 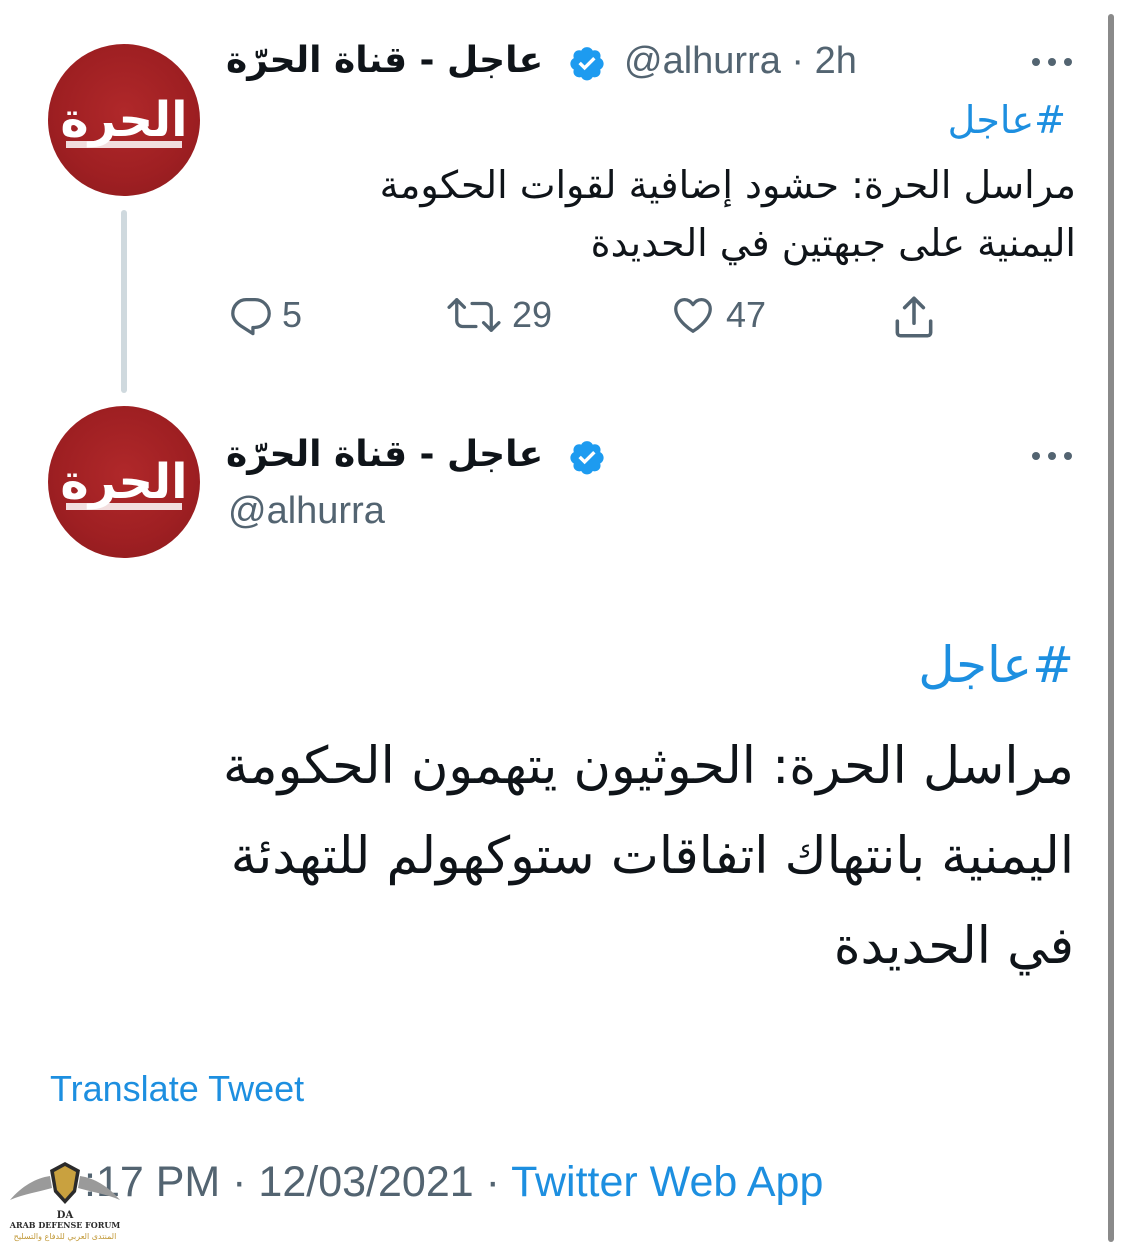 What do you see at coordinates (124, 301) in the screenshot?
I see `thread-connector-line` at bounding box center [124, 301].